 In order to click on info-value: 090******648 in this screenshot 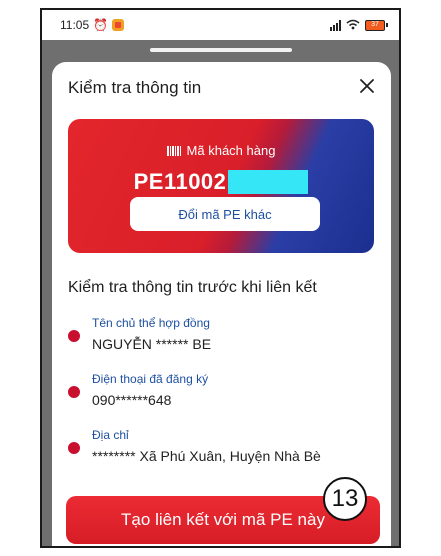, I will do `click(132, 400)`.